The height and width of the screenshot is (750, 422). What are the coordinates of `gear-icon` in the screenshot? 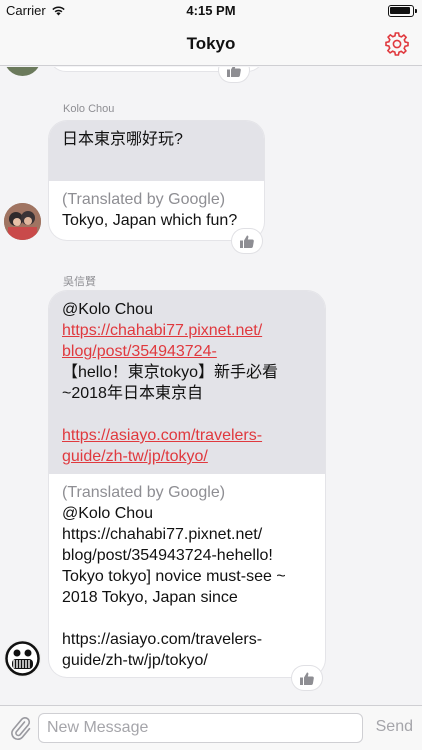 It's located at (397, 44).